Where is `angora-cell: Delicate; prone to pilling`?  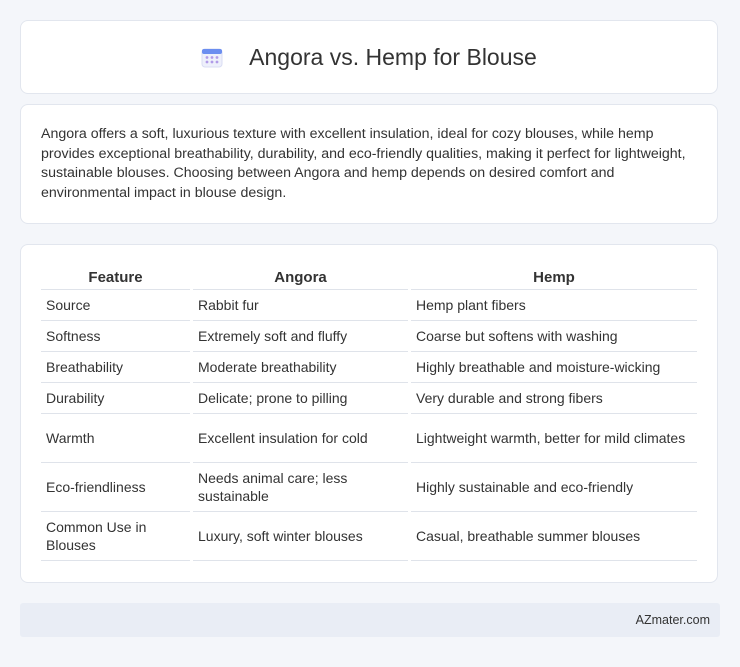 angora-cell: Delicate; prone to pilling is located at coordinates (300, 398).